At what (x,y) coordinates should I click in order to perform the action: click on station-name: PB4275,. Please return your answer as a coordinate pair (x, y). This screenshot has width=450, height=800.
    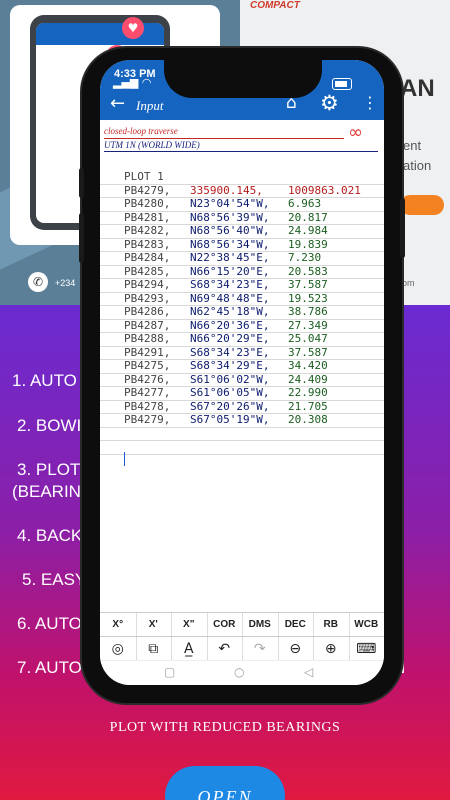
    Looking at the image, I should click on (147, 365).